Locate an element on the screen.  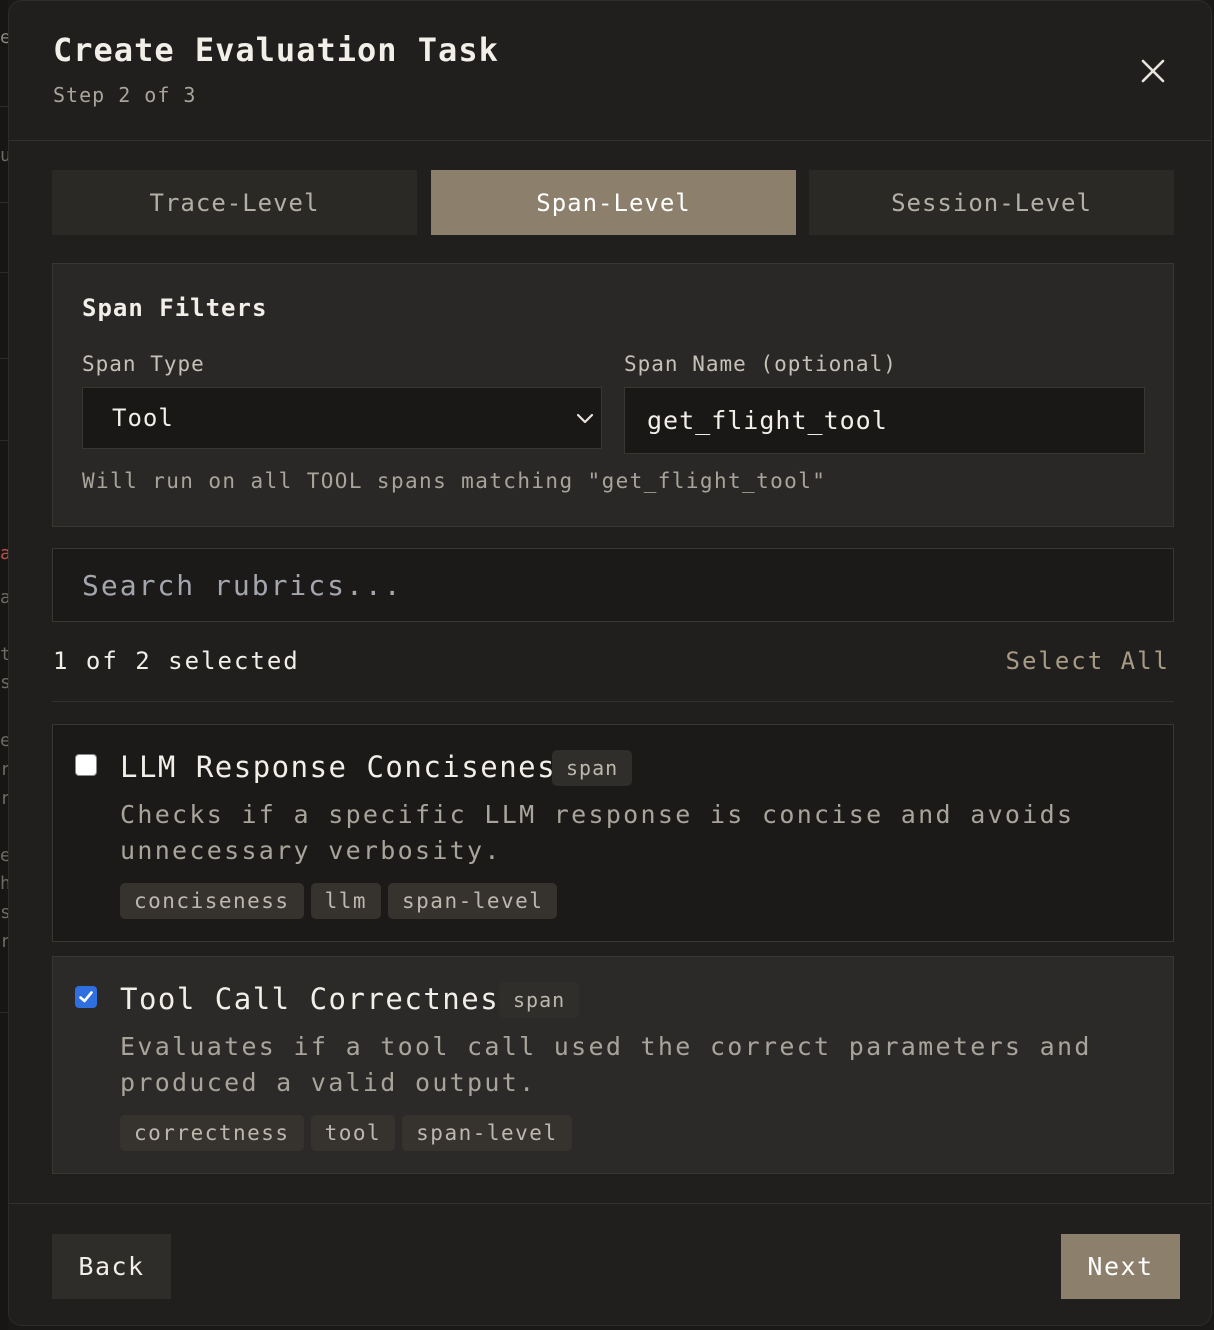
close-button is located at coordinates (1153, 71).